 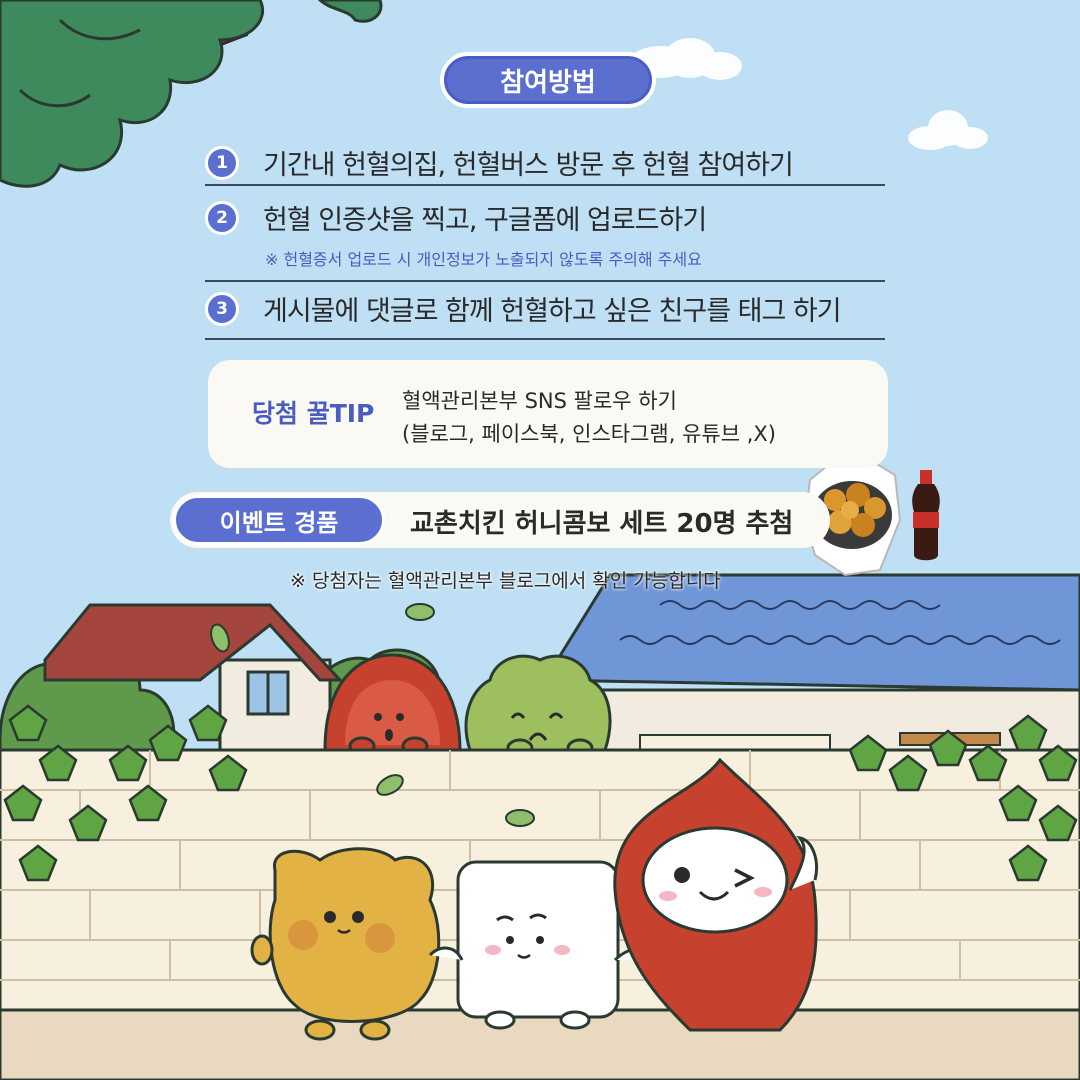 What do you see at coordinates (539, 401) in the screenshot?
I see `tip-line-1: 혈액관리본부 SNS 팔로우 하기` at bounding box center [539, 401].